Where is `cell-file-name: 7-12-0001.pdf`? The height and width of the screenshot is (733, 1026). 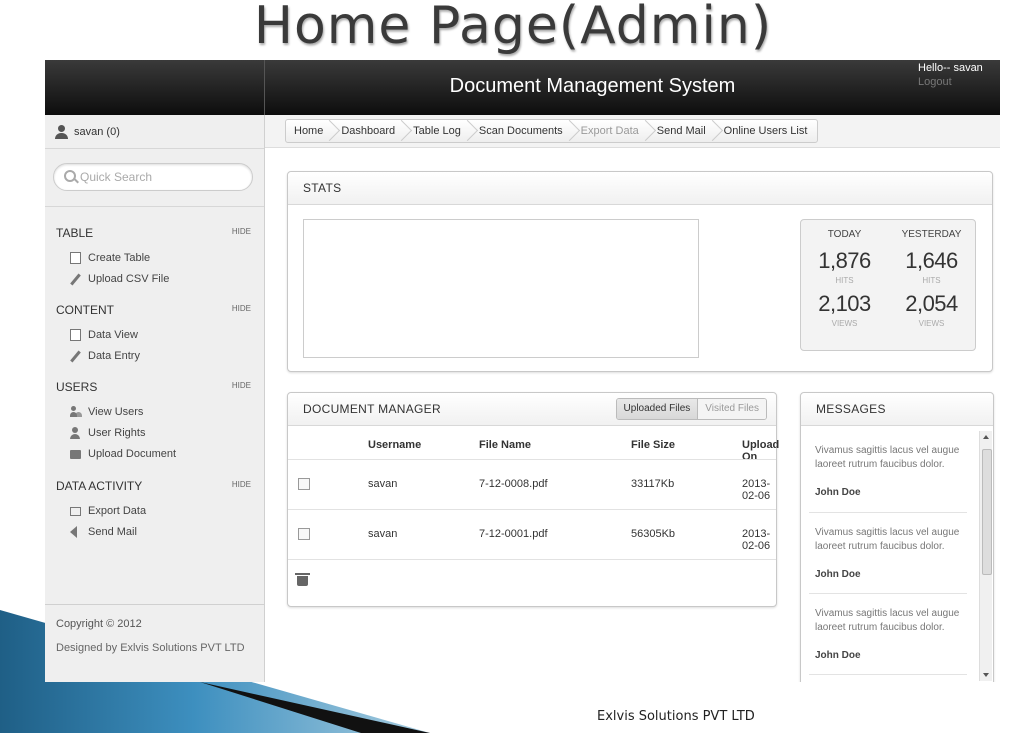 cell-file-name: 7-12-0001.pdf is located at coordinates (513, 534).